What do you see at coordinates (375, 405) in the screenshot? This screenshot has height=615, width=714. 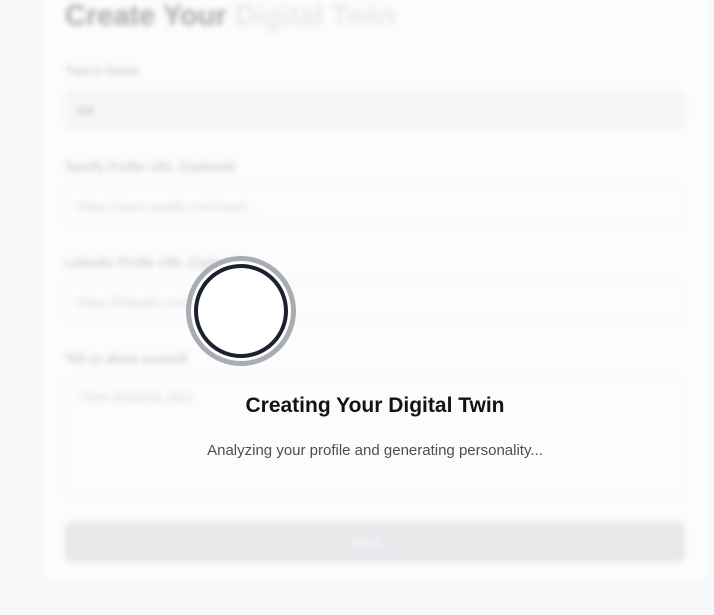 I see `loading-title: Creating Your Digital Twin` at bounding box center [375, 405].